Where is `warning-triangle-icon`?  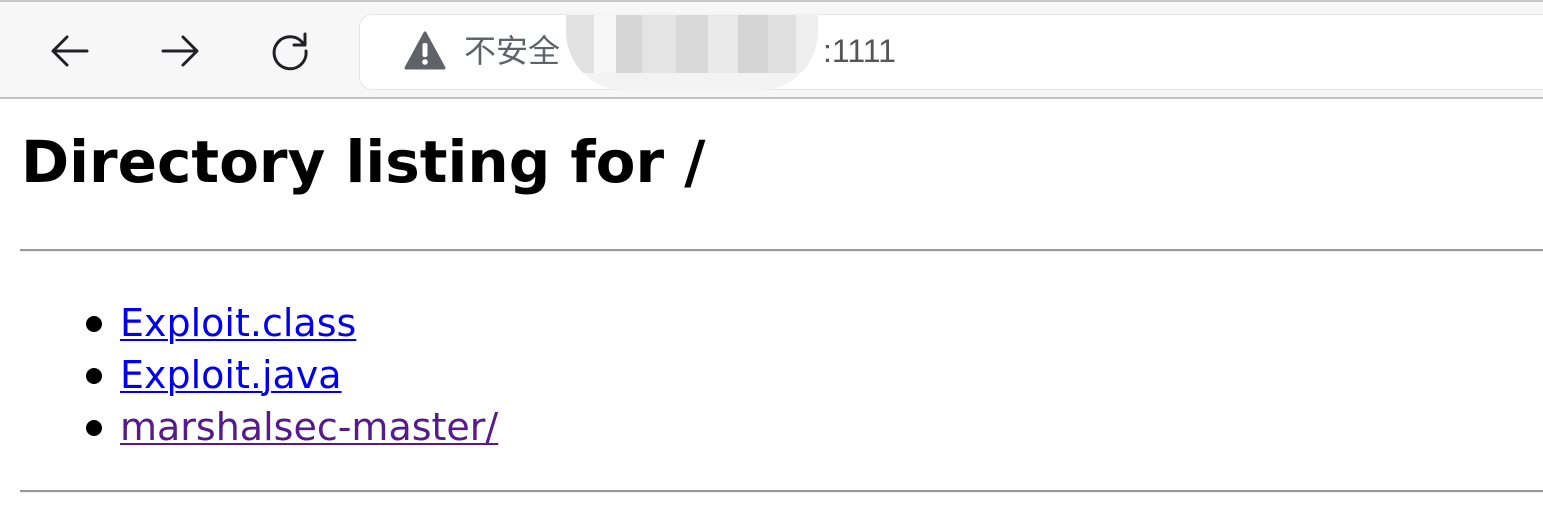
warning-triangle-icon is located at coordinates (425, 51).